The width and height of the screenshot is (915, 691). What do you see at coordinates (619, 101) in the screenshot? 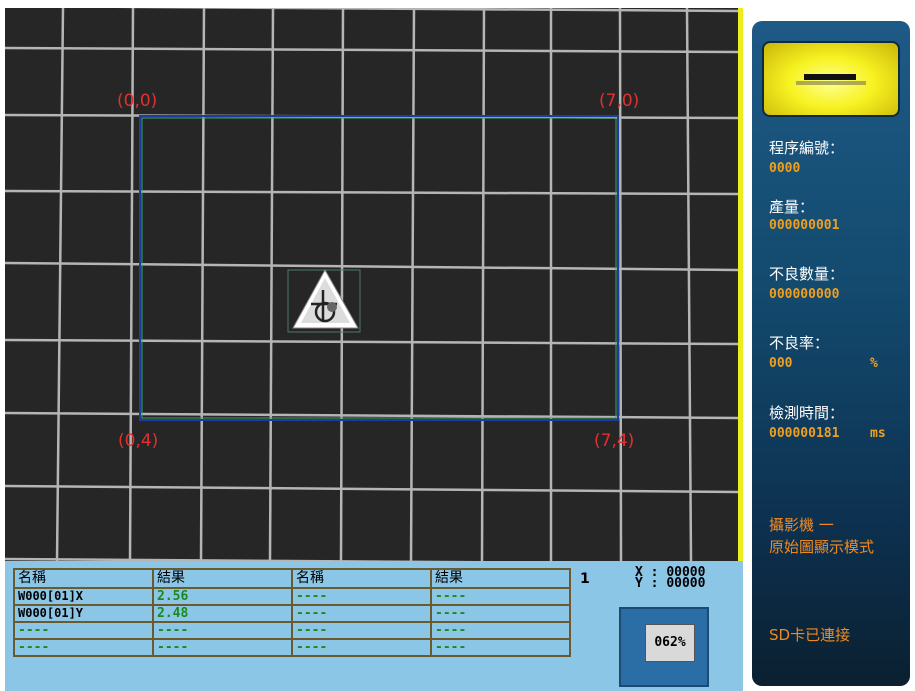
I see `corner-label-top-right: (7,0)` at bounding box center [619, 101].